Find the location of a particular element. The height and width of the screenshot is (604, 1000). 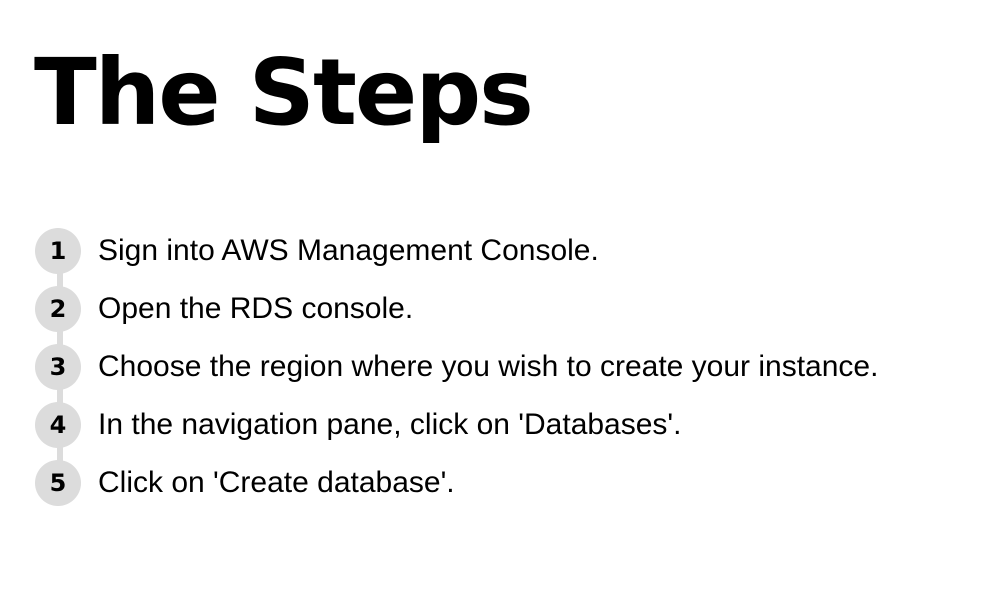

step-text: Sign into AWS Management Console. is located at coordinates (348, 250).